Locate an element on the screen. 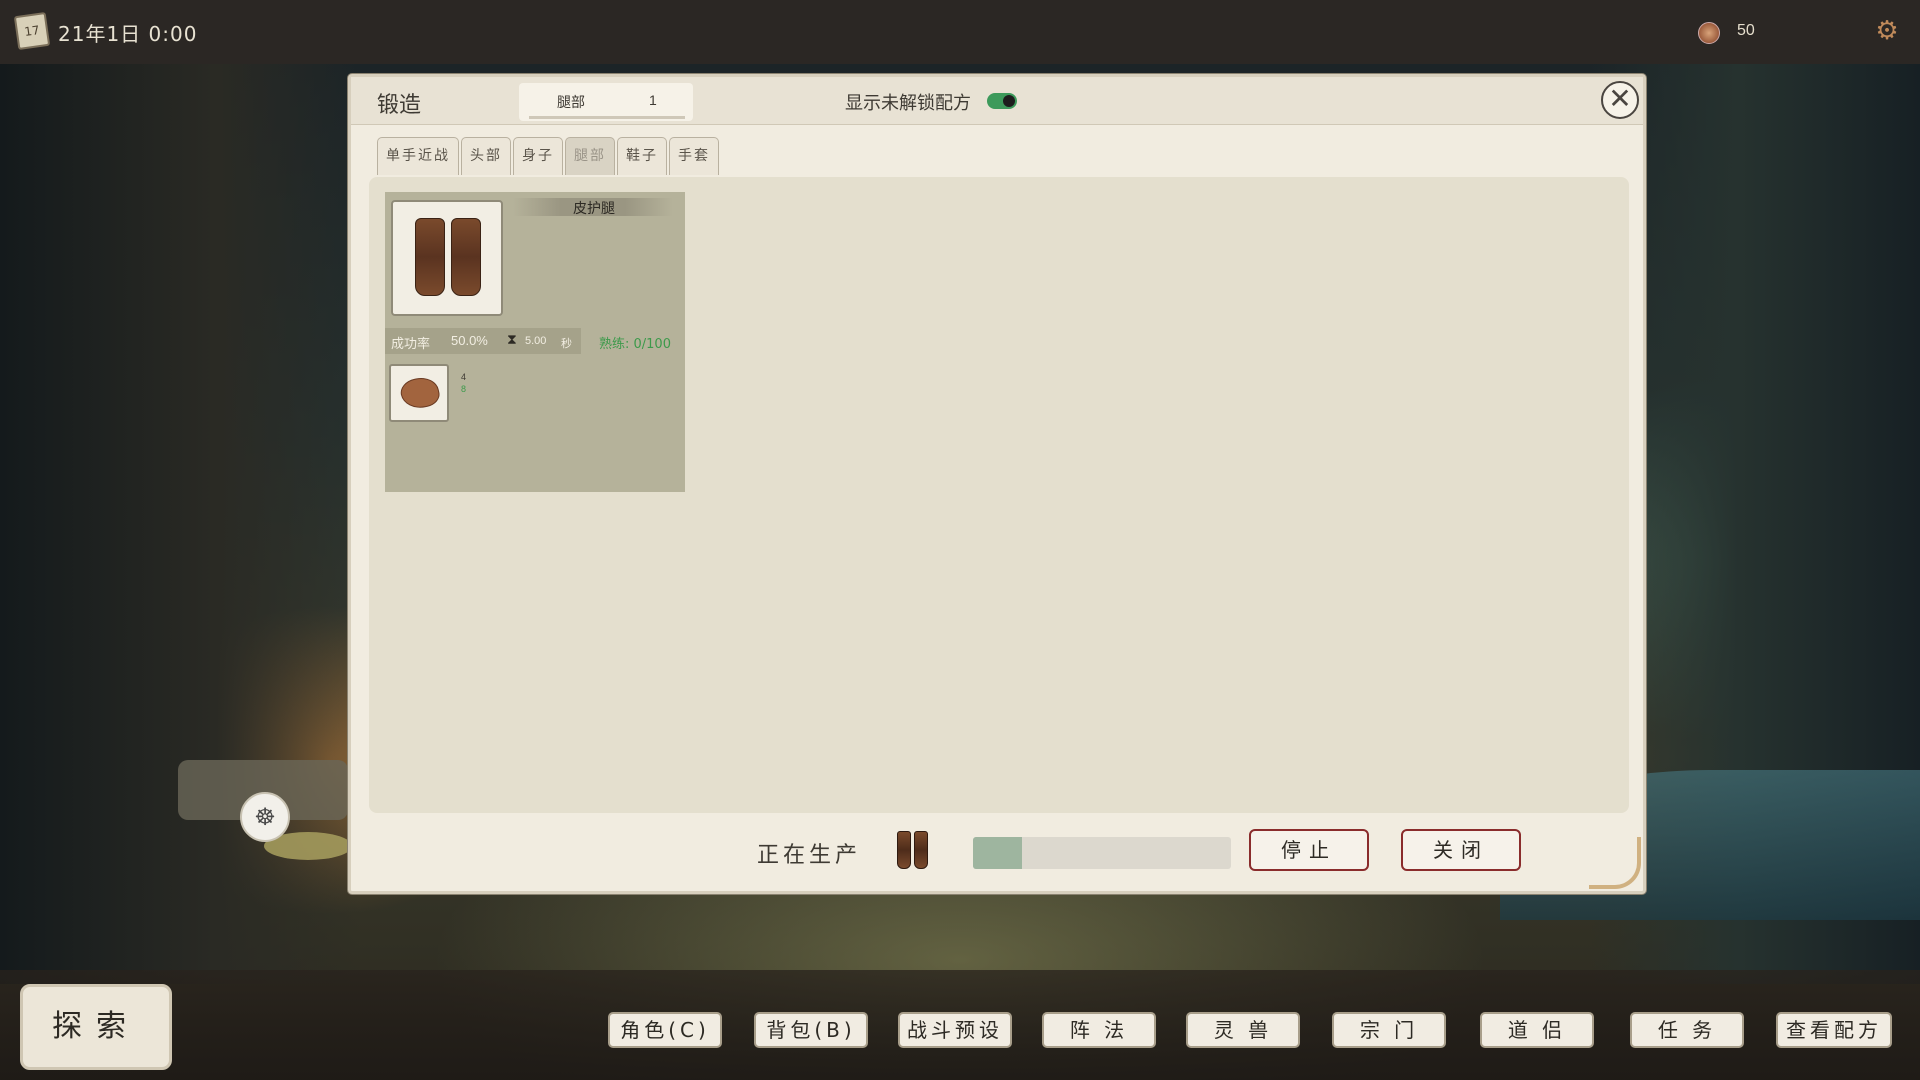  tab-one-hand-melee: 单手近战 is located at coordinates (418, 156).